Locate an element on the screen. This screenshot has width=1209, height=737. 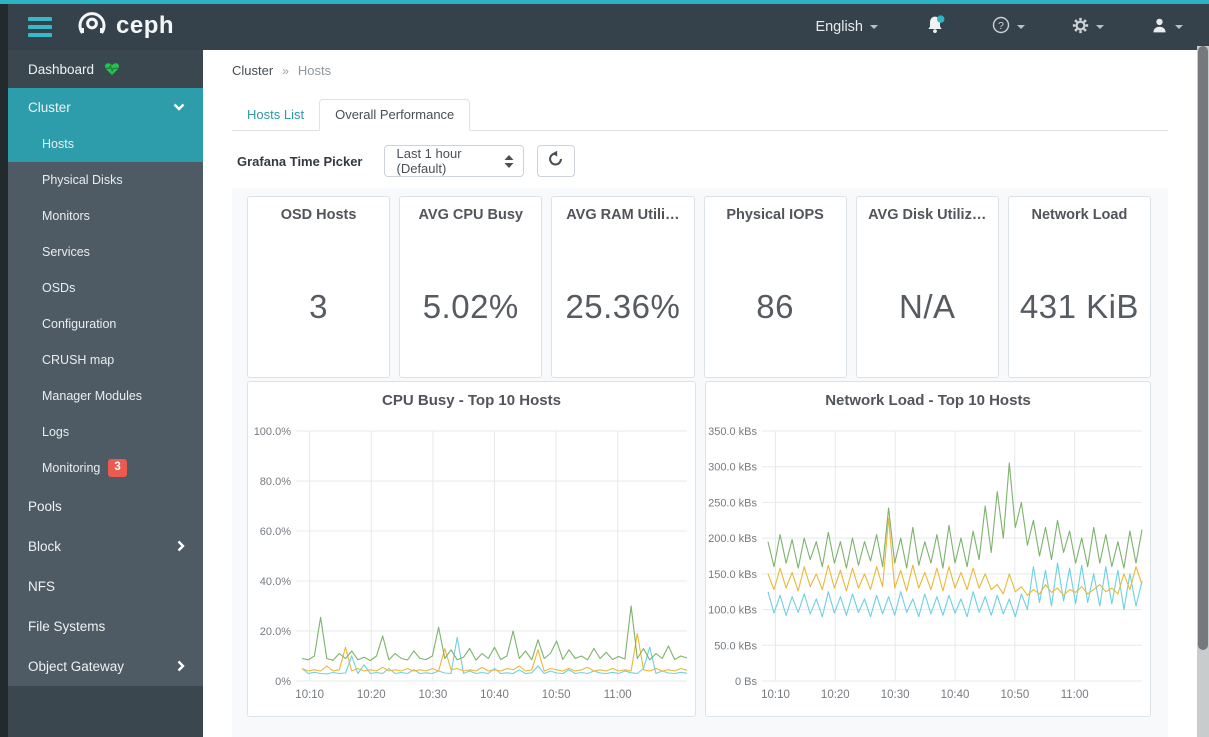
sidebar-item-label: CRUSH map is located at coordinates (78, 360).